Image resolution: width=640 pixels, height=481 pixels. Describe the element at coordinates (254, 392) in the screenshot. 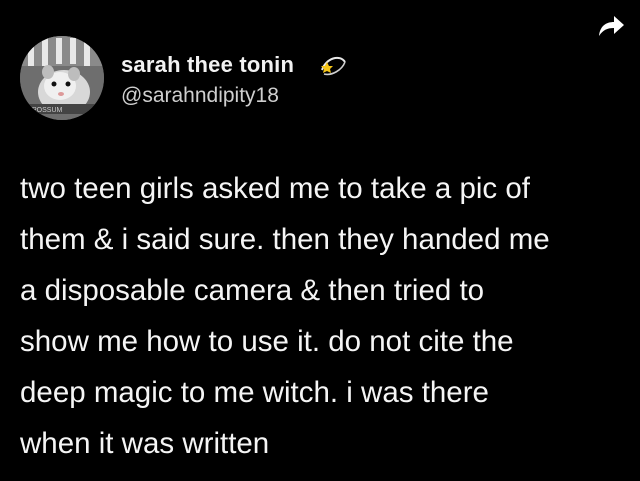

I see `tweet-line: deep magic to me witch. i was there` at that location.